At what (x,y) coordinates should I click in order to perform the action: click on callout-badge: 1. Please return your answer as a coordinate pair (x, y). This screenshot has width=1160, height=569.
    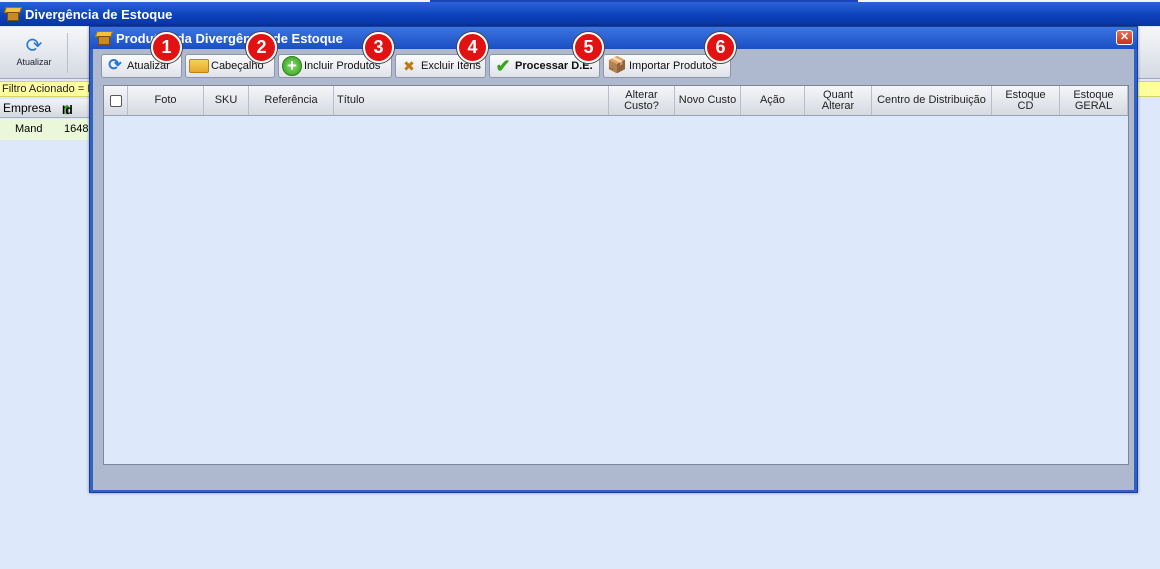
    Looking at the image, I should click on (166, 47).